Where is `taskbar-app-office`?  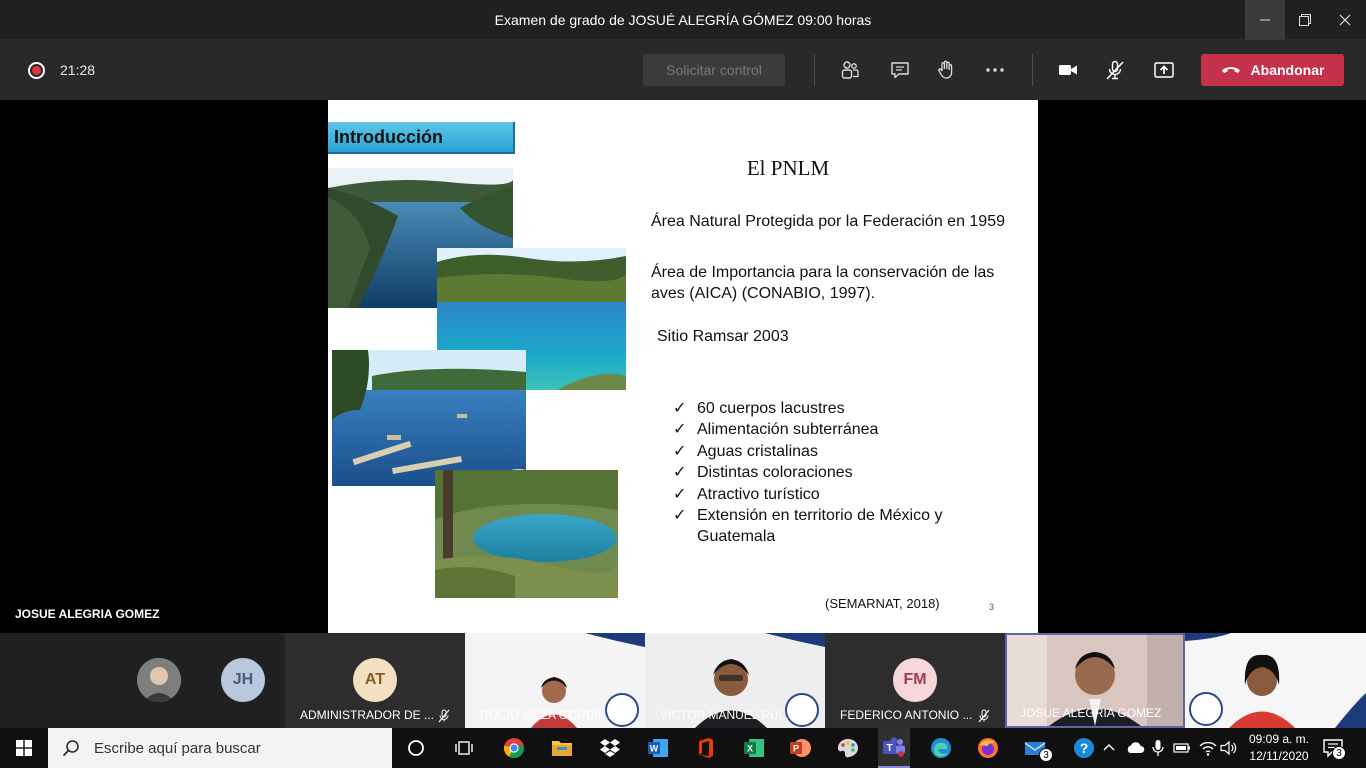
taskbar-app-office is located at coordinates (706, 748).